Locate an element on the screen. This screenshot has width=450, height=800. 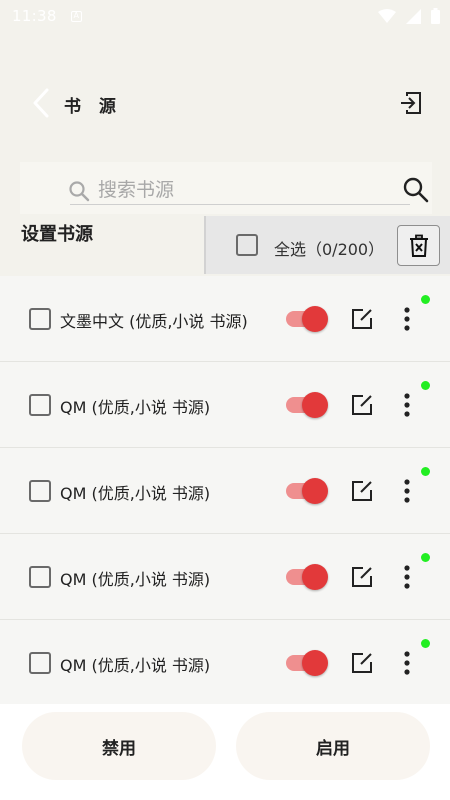
select-all-bar: 全选（0/200） is located at coordinates (327, 245).